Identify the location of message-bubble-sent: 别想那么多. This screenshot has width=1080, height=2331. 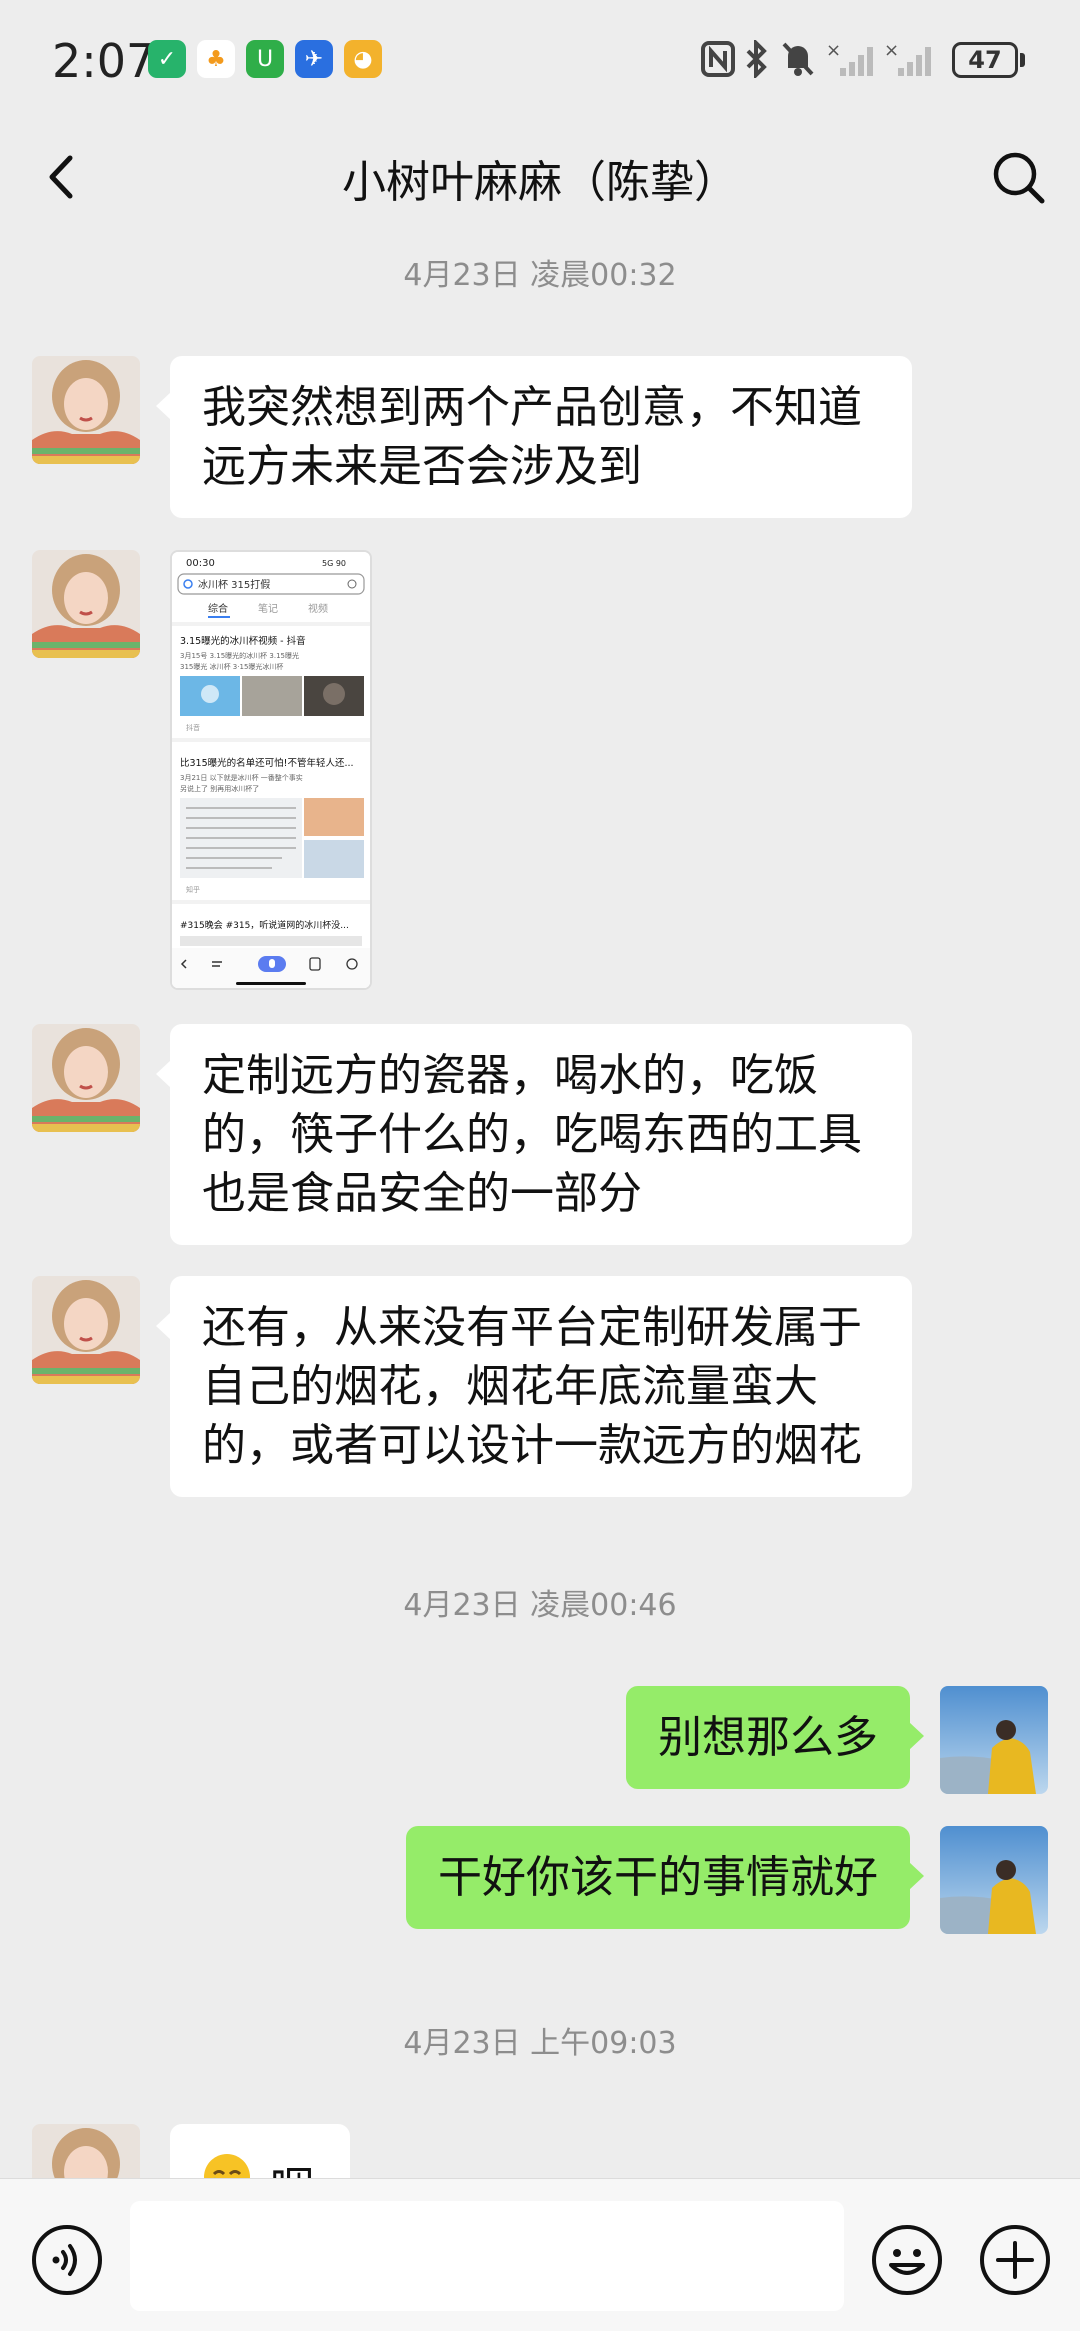
(775, 1737).